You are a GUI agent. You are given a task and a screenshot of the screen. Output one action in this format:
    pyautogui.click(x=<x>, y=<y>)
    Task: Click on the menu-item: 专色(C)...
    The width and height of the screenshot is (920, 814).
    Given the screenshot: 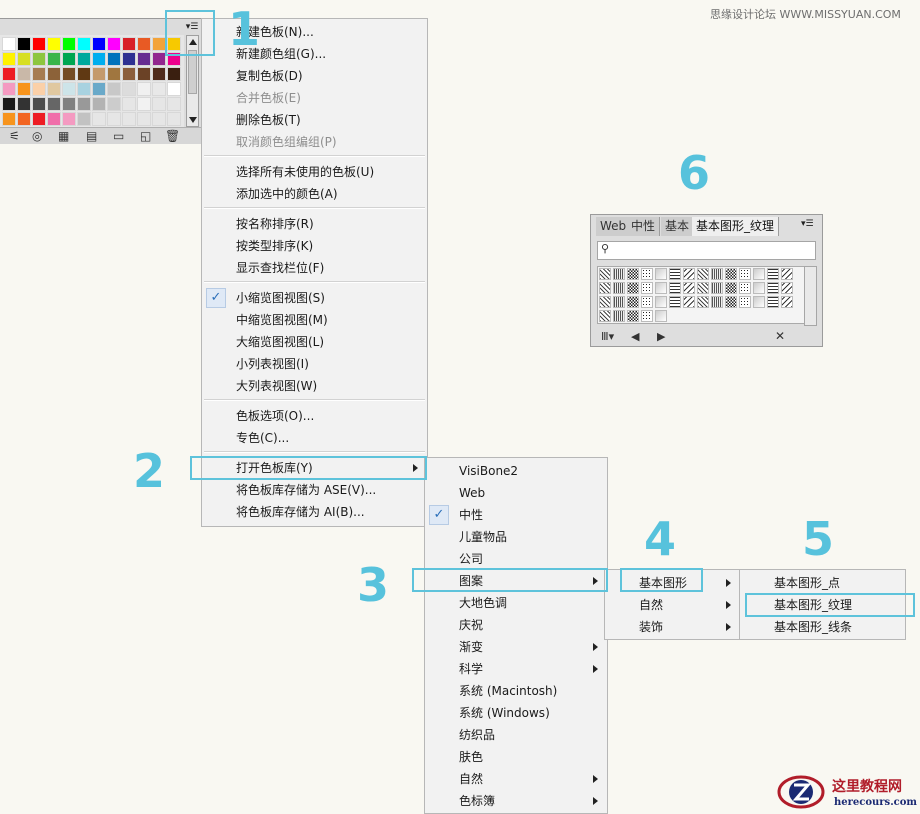 What is the action you would take?
    pyautogui.click(x=314, y=438)
    